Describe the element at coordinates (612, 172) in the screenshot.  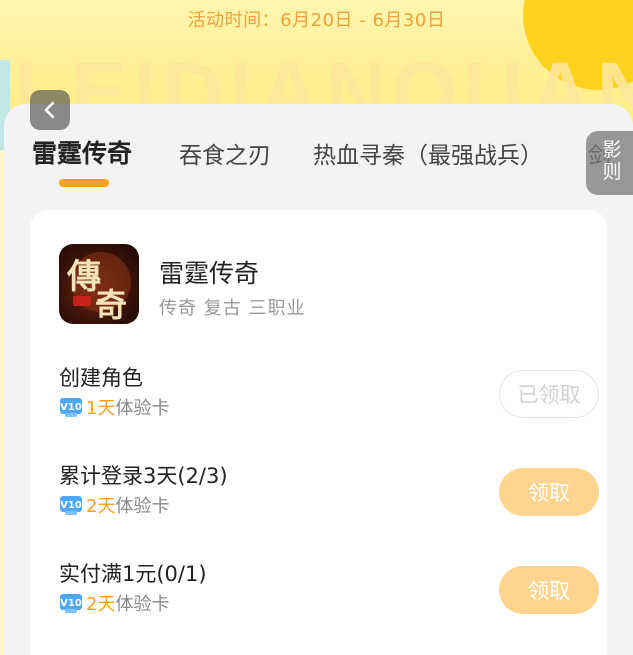
I see `rules-button-label-bottom: 则` at that location.